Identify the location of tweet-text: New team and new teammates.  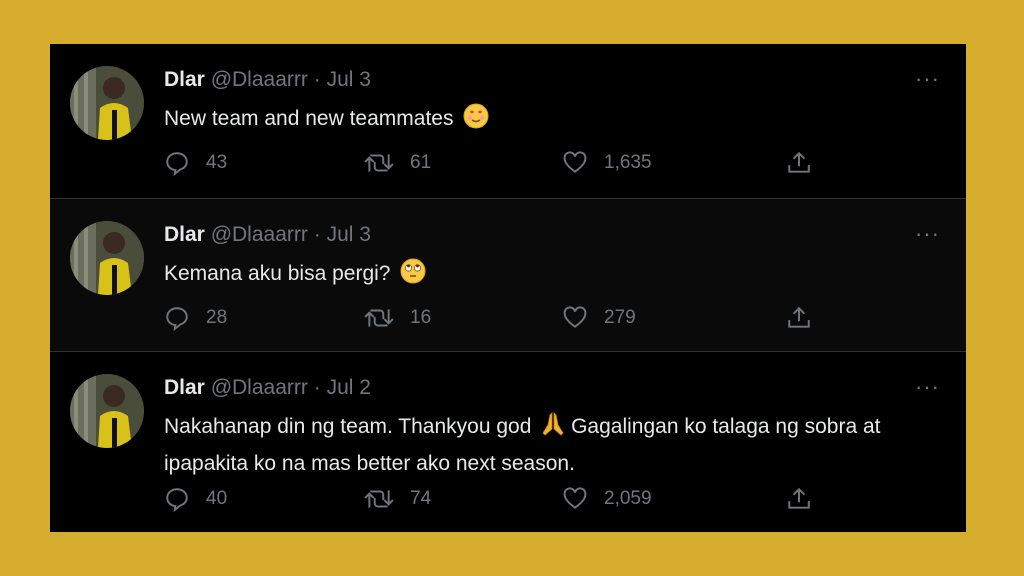
(559, 120).